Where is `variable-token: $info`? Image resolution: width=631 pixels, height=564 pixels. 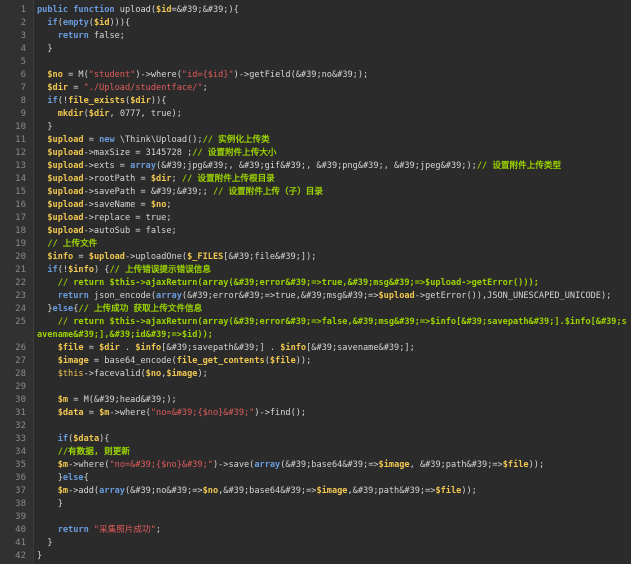
variable-token: $info is located at coordinates (293, 348).